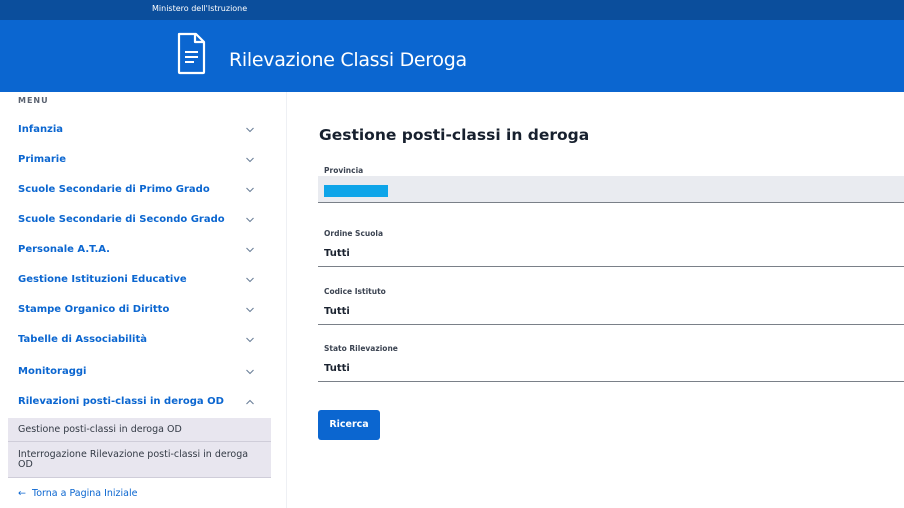 This screenshot has width=904, height=508. What do you see at coordinates (94, 309) in the screenshot?
I see `sidebar-item-label: Stampe Organico di Diritto` at bounding box center [94, 309].